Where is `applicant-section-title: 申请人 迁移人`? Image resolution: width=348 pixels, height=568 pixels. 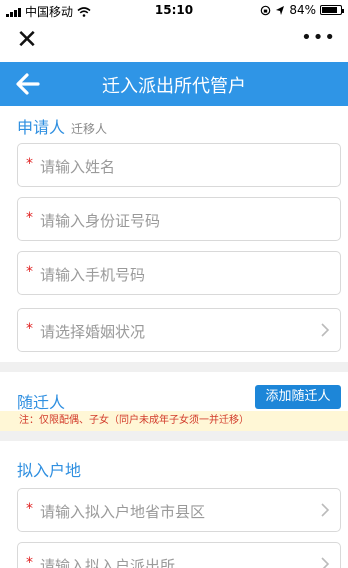 applicant-section-title: 申请人 迁移人 is located at coordinates (62, 126).